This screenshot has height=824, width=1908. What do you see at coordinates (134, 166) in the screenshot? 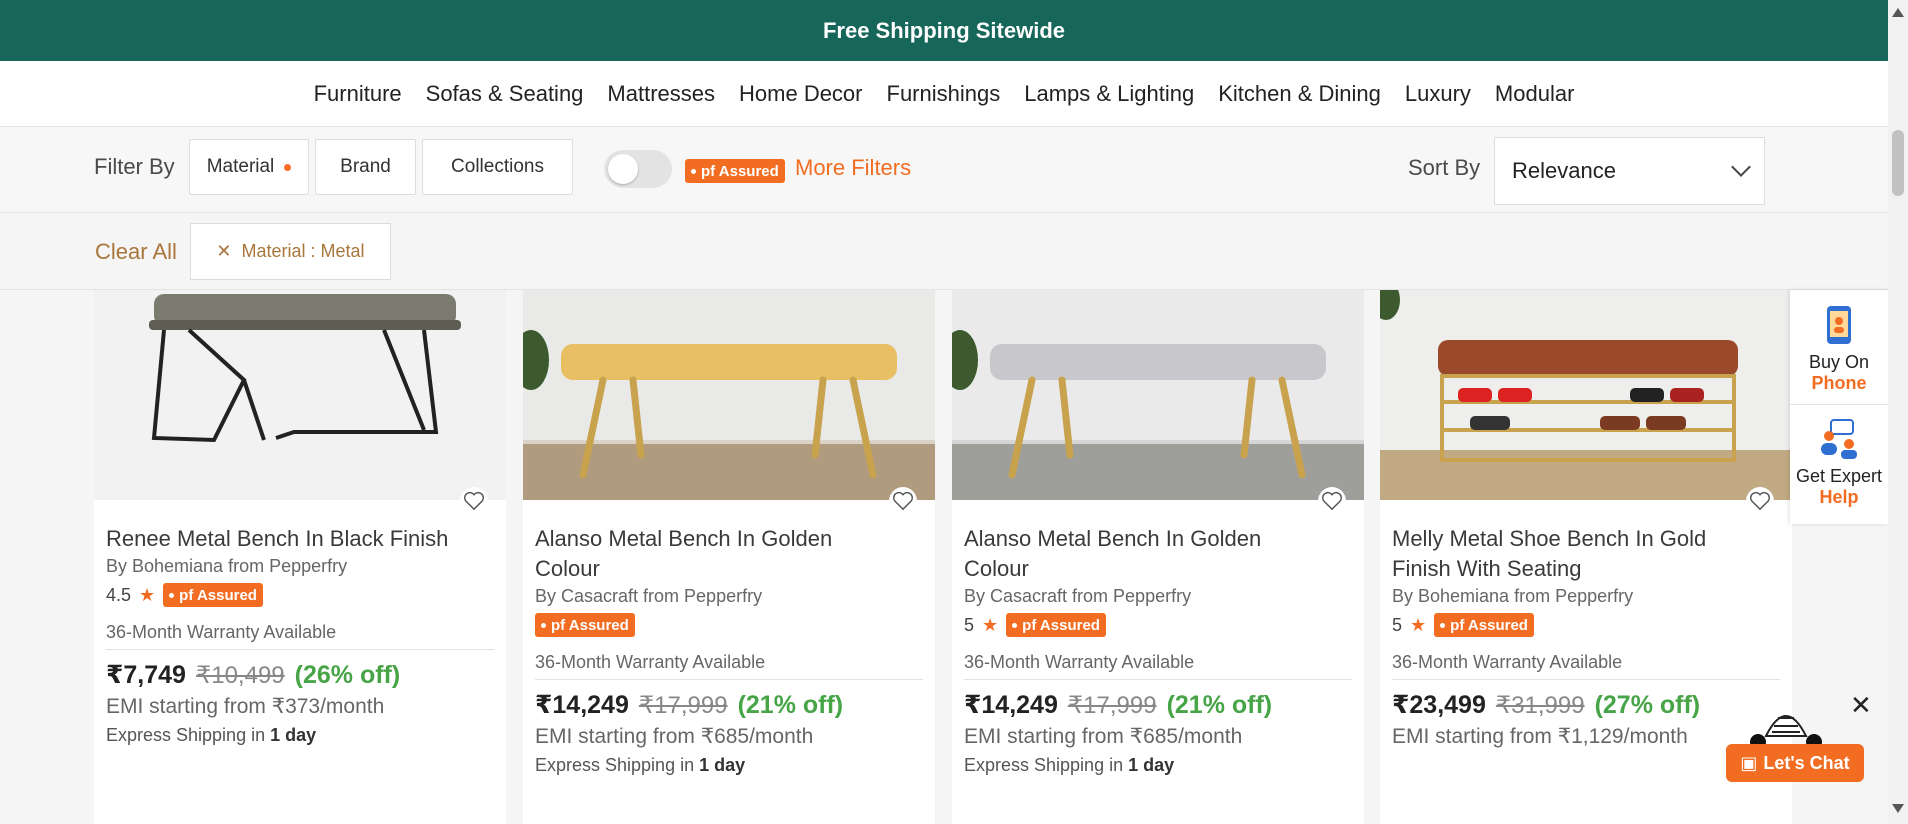
I see `filter-by-label: Filter By` at bounding box center [134, 166].